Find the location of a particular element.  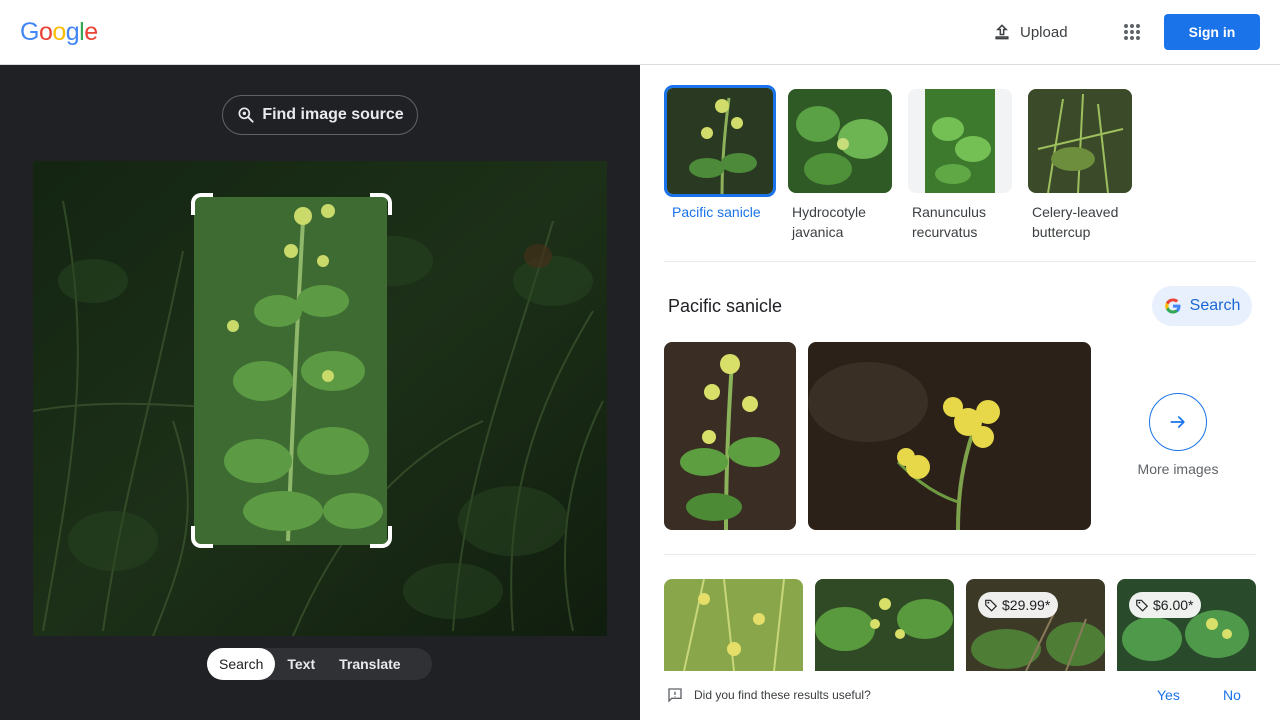

mode-search-tab: Search is located at coordinates (241, 664).